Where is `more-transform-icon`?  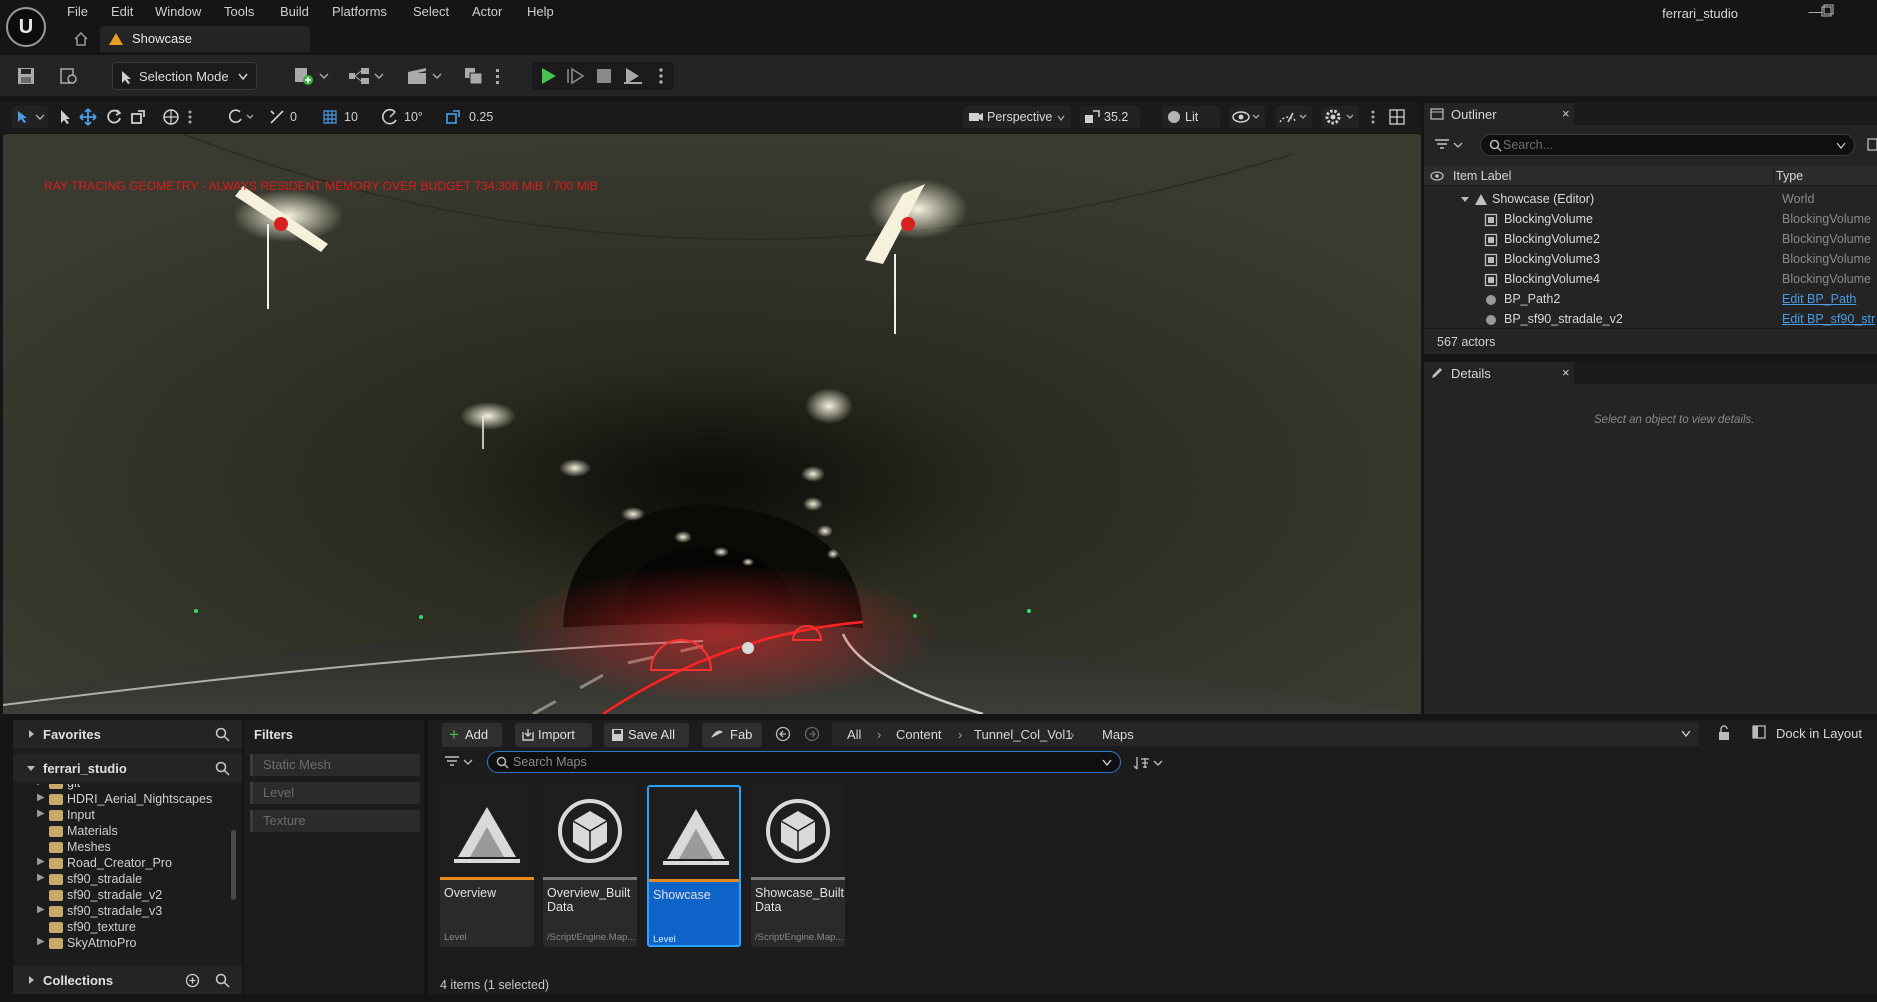
more-transform-icon is located at coordinates (190, 117).